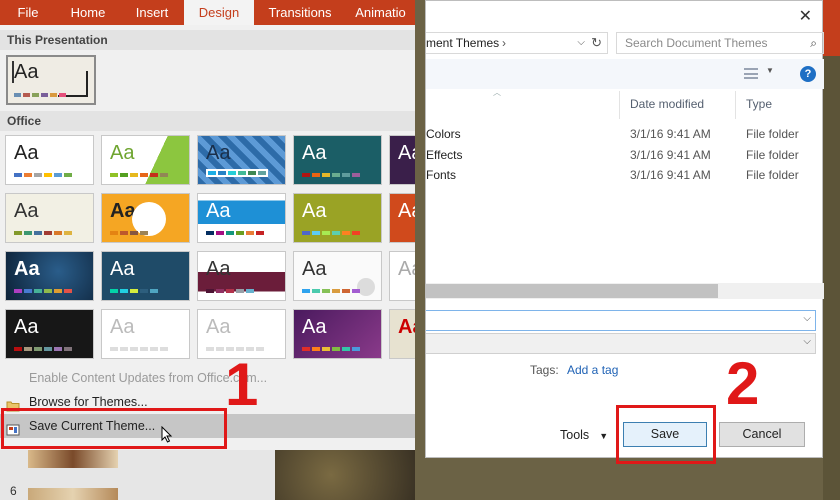 This screenshot has height=500, width=840. I want to click on tab-animations: Animatio, so click(380, 12).